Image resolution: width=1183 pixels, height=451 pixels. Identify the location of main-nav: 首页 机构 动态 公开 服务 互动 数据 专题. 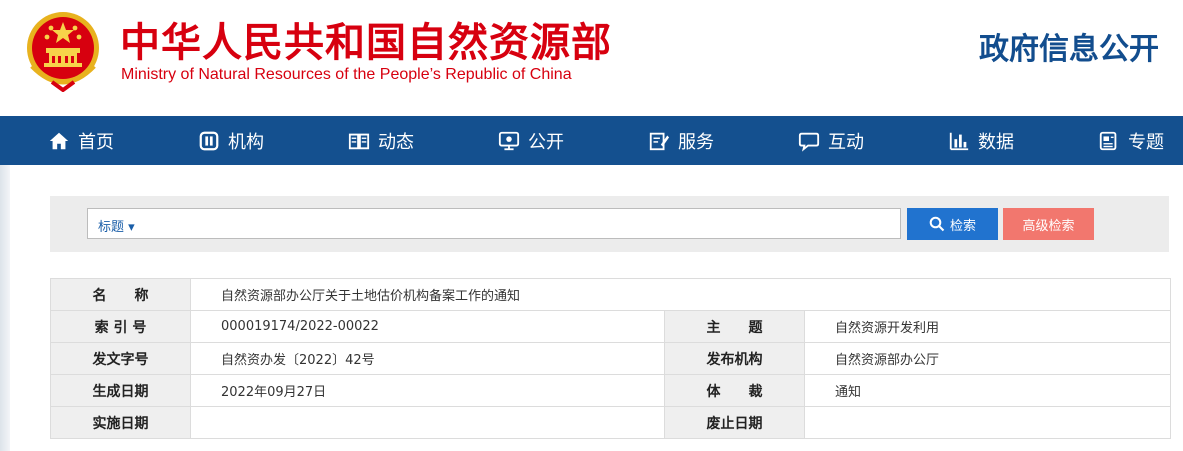
(591, 140).